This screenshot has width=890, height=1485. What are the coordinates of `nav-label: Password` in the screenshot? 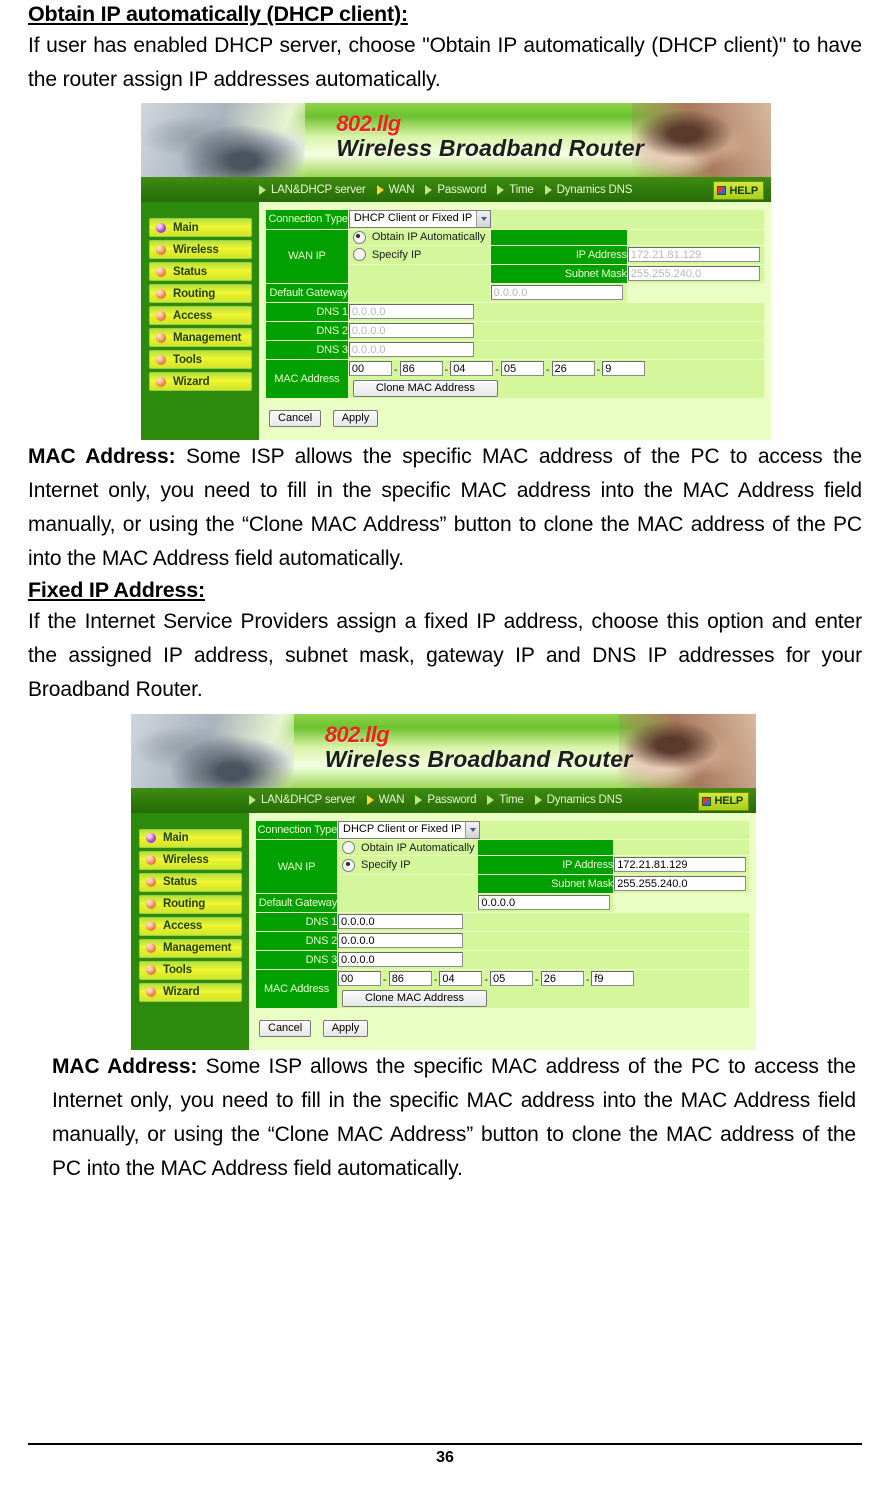 It's located at (462, 189).